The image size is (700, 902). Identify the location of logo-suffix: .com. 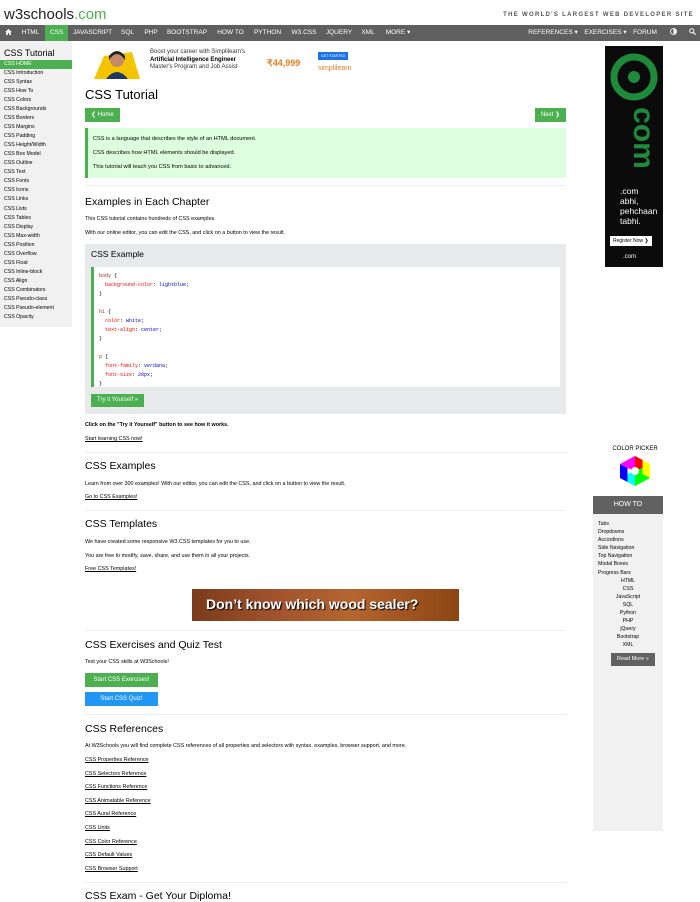
(90, 14).